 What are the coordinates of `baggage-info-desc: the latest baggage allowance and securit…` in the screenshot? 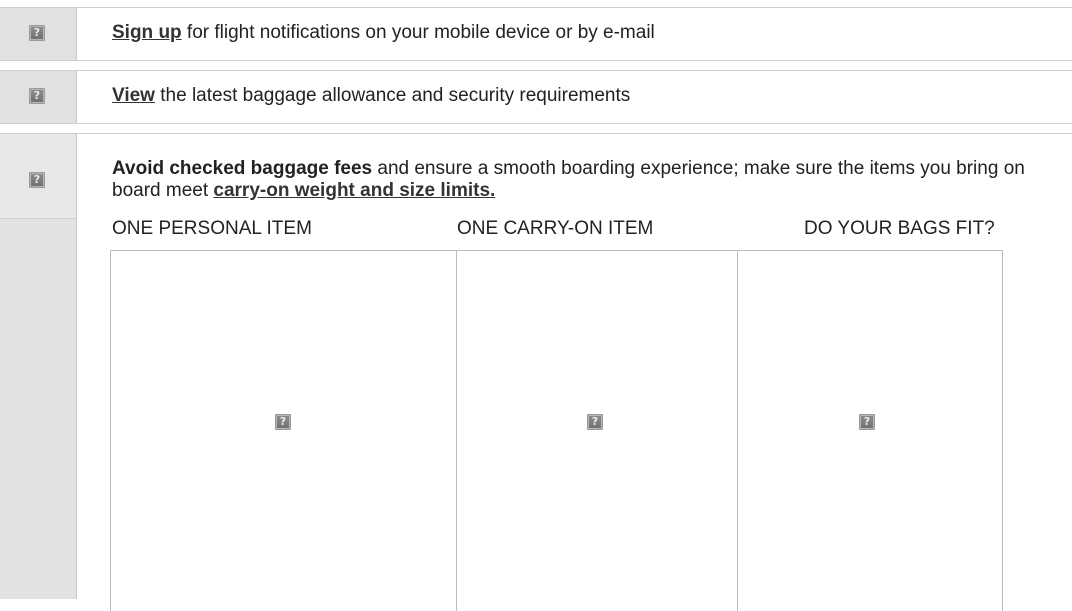 It's located at (392, 95).